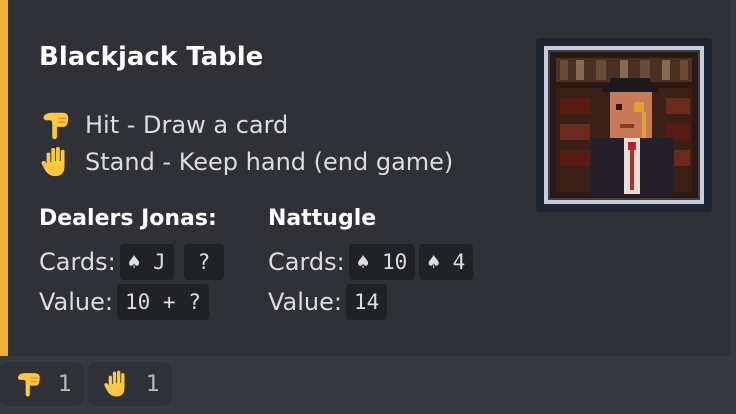 Image resolution: width=736 pixels, height=414 pixels. I want to click on player-value-row: Value: 14, so click(328, 302).